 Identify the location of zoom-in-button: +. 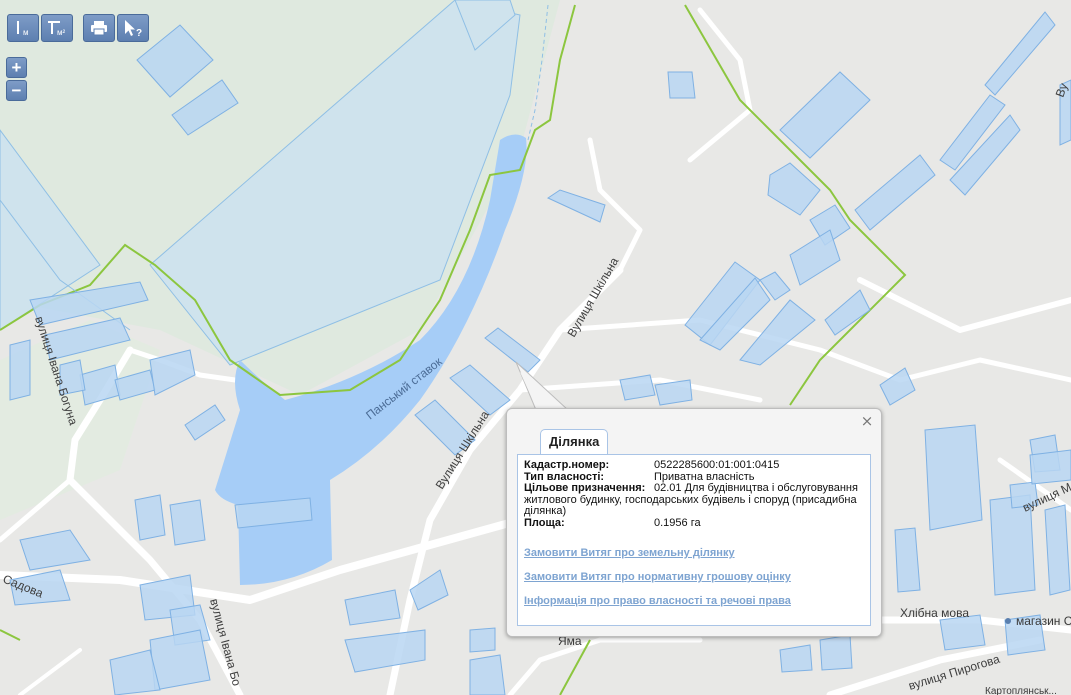
(16, 67).